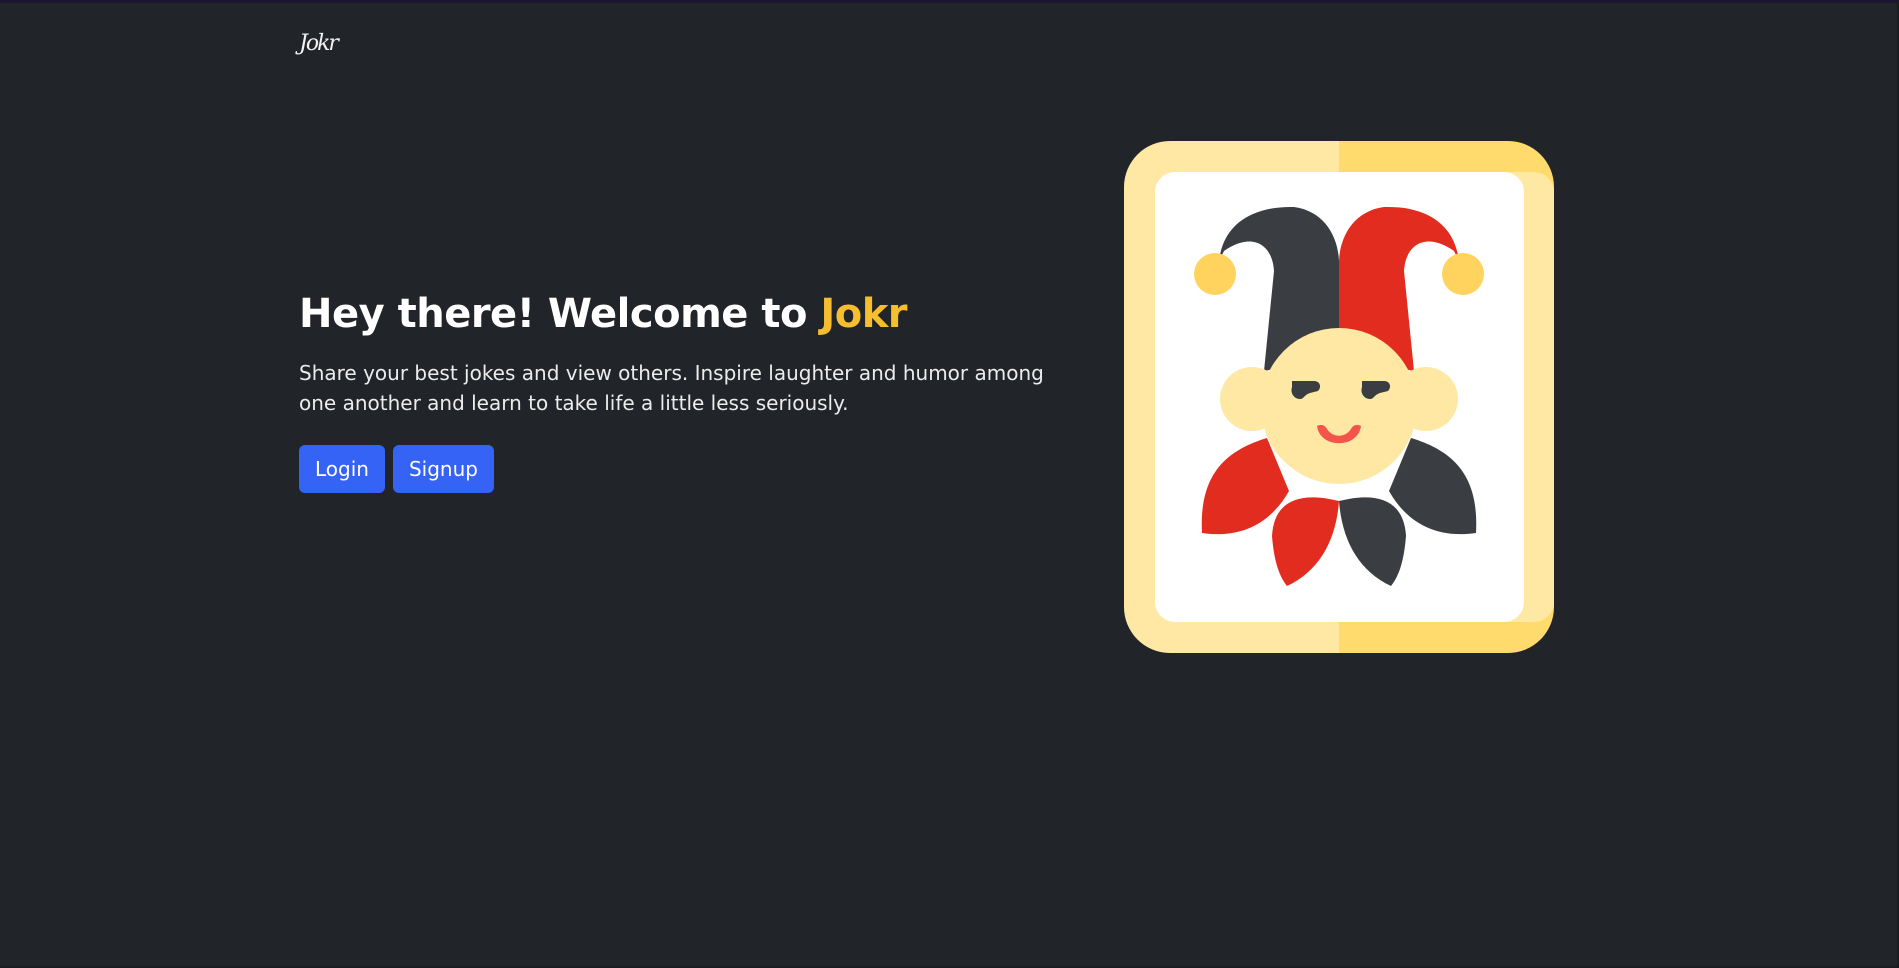  I want to click on title-brand: Jokr, so click(864, 314).